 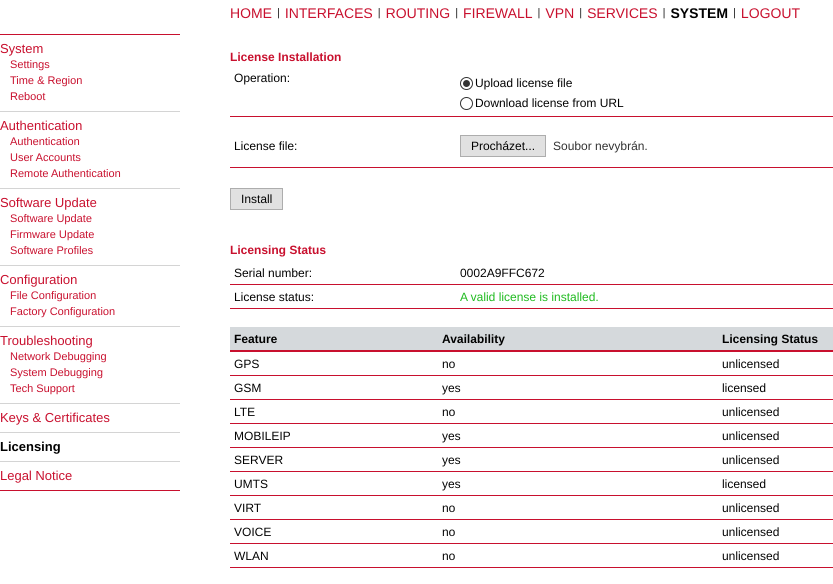 What do you see at coordinates (246, 364) in the screenshot?
I see `table-cell-text: GPS` at bounding box center [246, 364].